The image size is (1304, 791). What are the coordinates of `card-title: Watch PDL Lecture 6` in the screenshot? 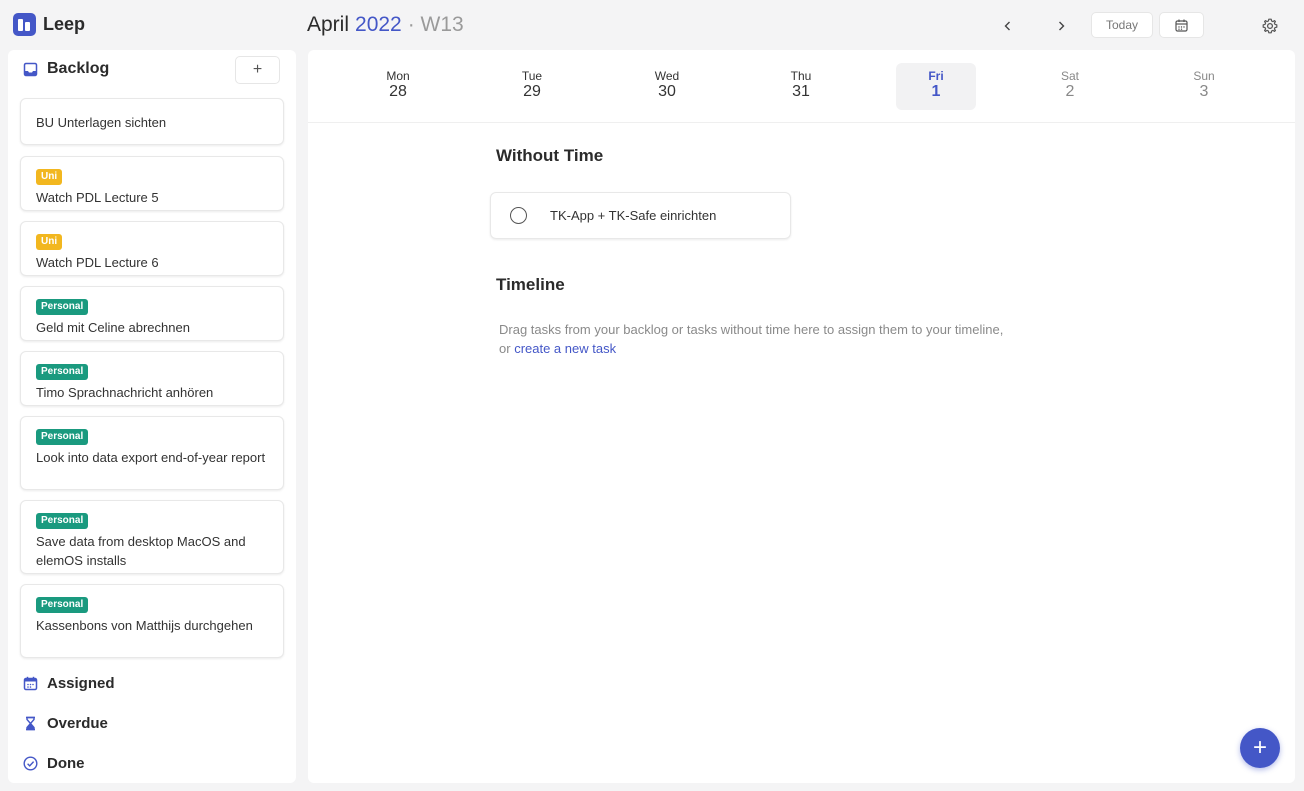 It's located at (97, 262).